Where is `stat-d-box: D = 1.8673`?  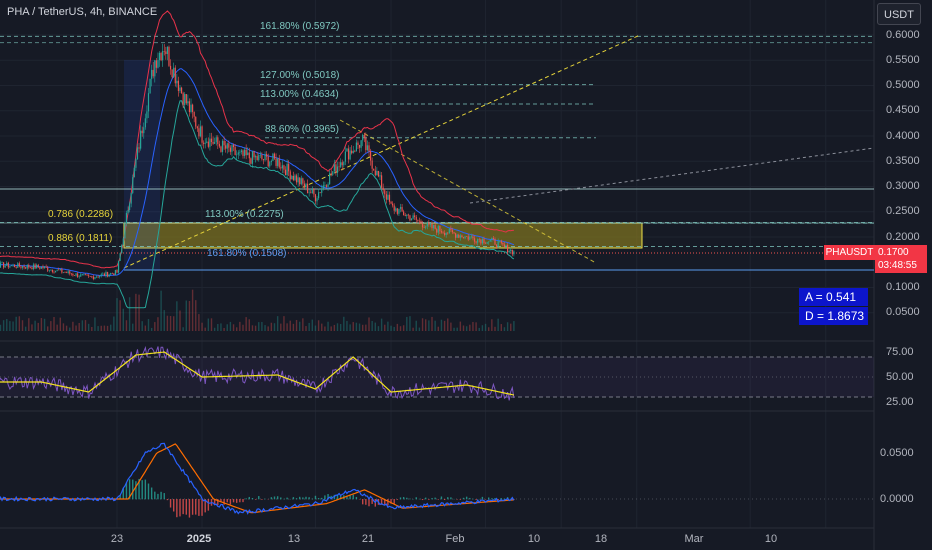 stat-d-box: D = 1.8673 is located at coordinates (833, 316).